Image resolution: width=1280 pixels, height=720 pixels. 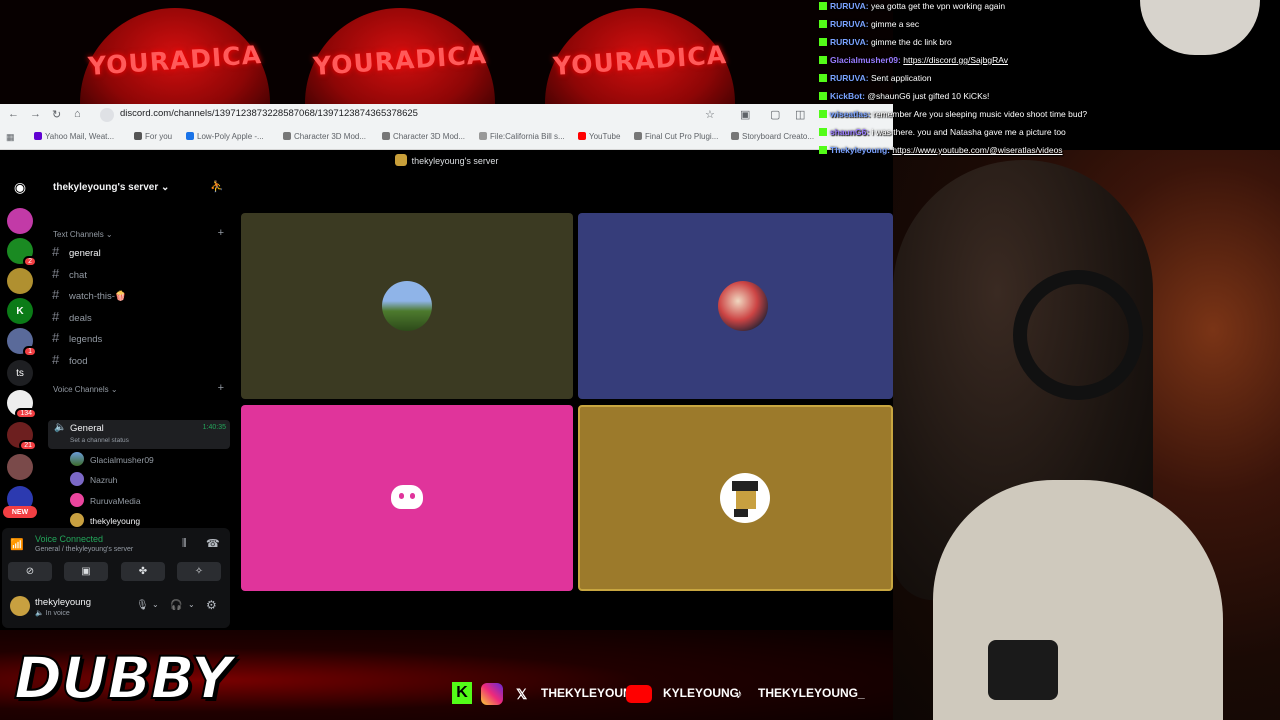 What do you see at coordinates (139, 434) in the screenshot?
I see `voice-channel-general: 🔈 General 1:40:35 Set a channel status` at bounding box center [139, 434].